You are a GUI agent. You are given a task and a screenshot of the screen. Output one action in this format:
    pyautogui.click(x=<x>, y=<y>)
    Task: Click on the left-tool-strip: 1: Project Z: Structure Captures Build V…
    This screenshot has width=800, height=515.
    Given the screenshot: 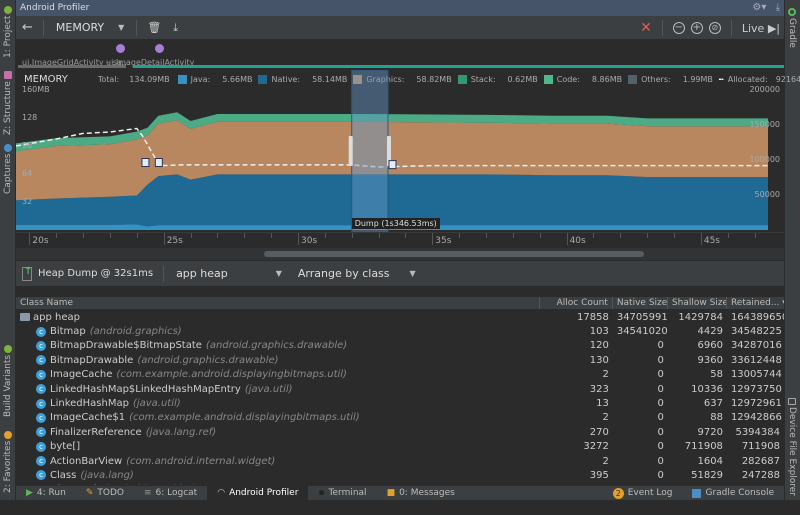 What is the action you would take?
    pyautogui.click(x=8, y=250)
    